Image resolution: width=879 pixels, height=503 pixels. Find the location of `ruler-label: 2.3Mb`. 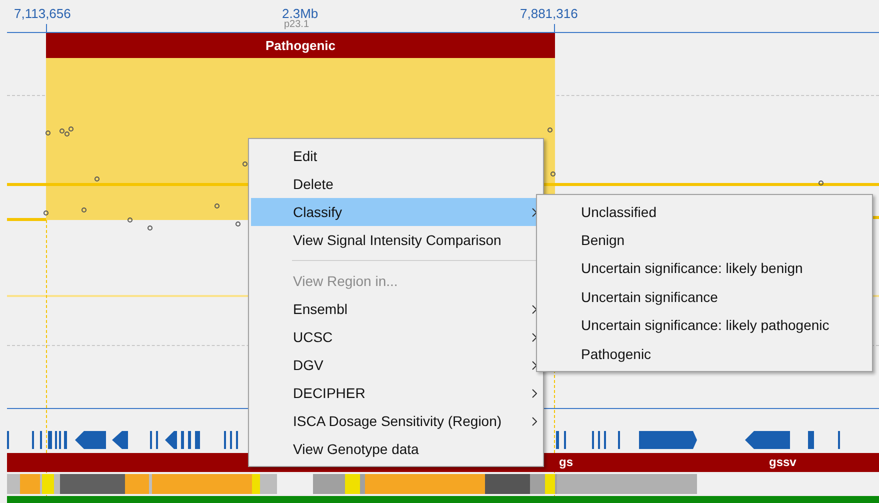

ruler-label: 2.3Mb is located at coordinates (300, 13).